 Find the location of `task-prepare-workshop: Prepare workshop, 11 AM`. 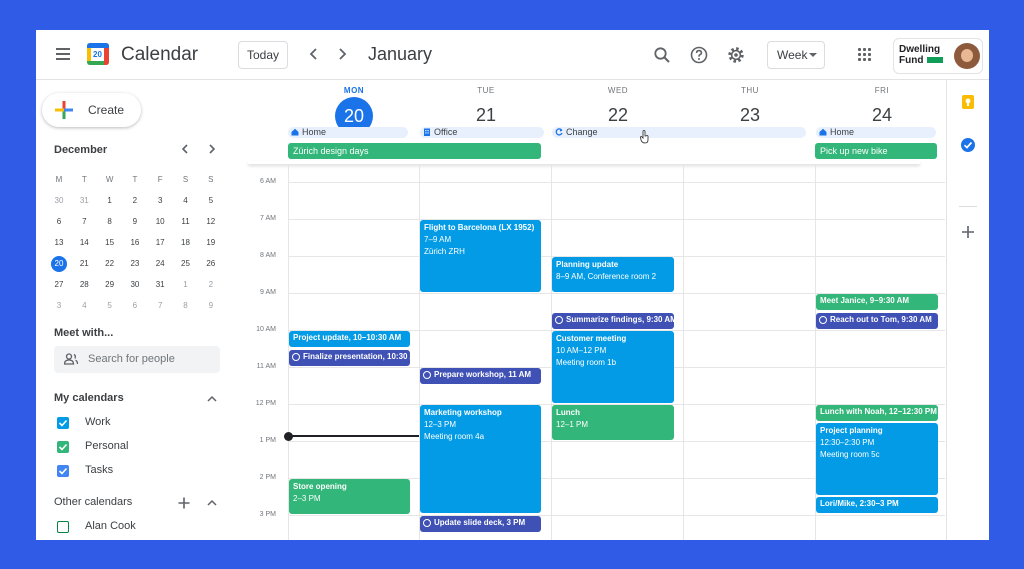

task-prepare-workshop: Prepare workshop, 11 AM is located at coordinates (480, 376).